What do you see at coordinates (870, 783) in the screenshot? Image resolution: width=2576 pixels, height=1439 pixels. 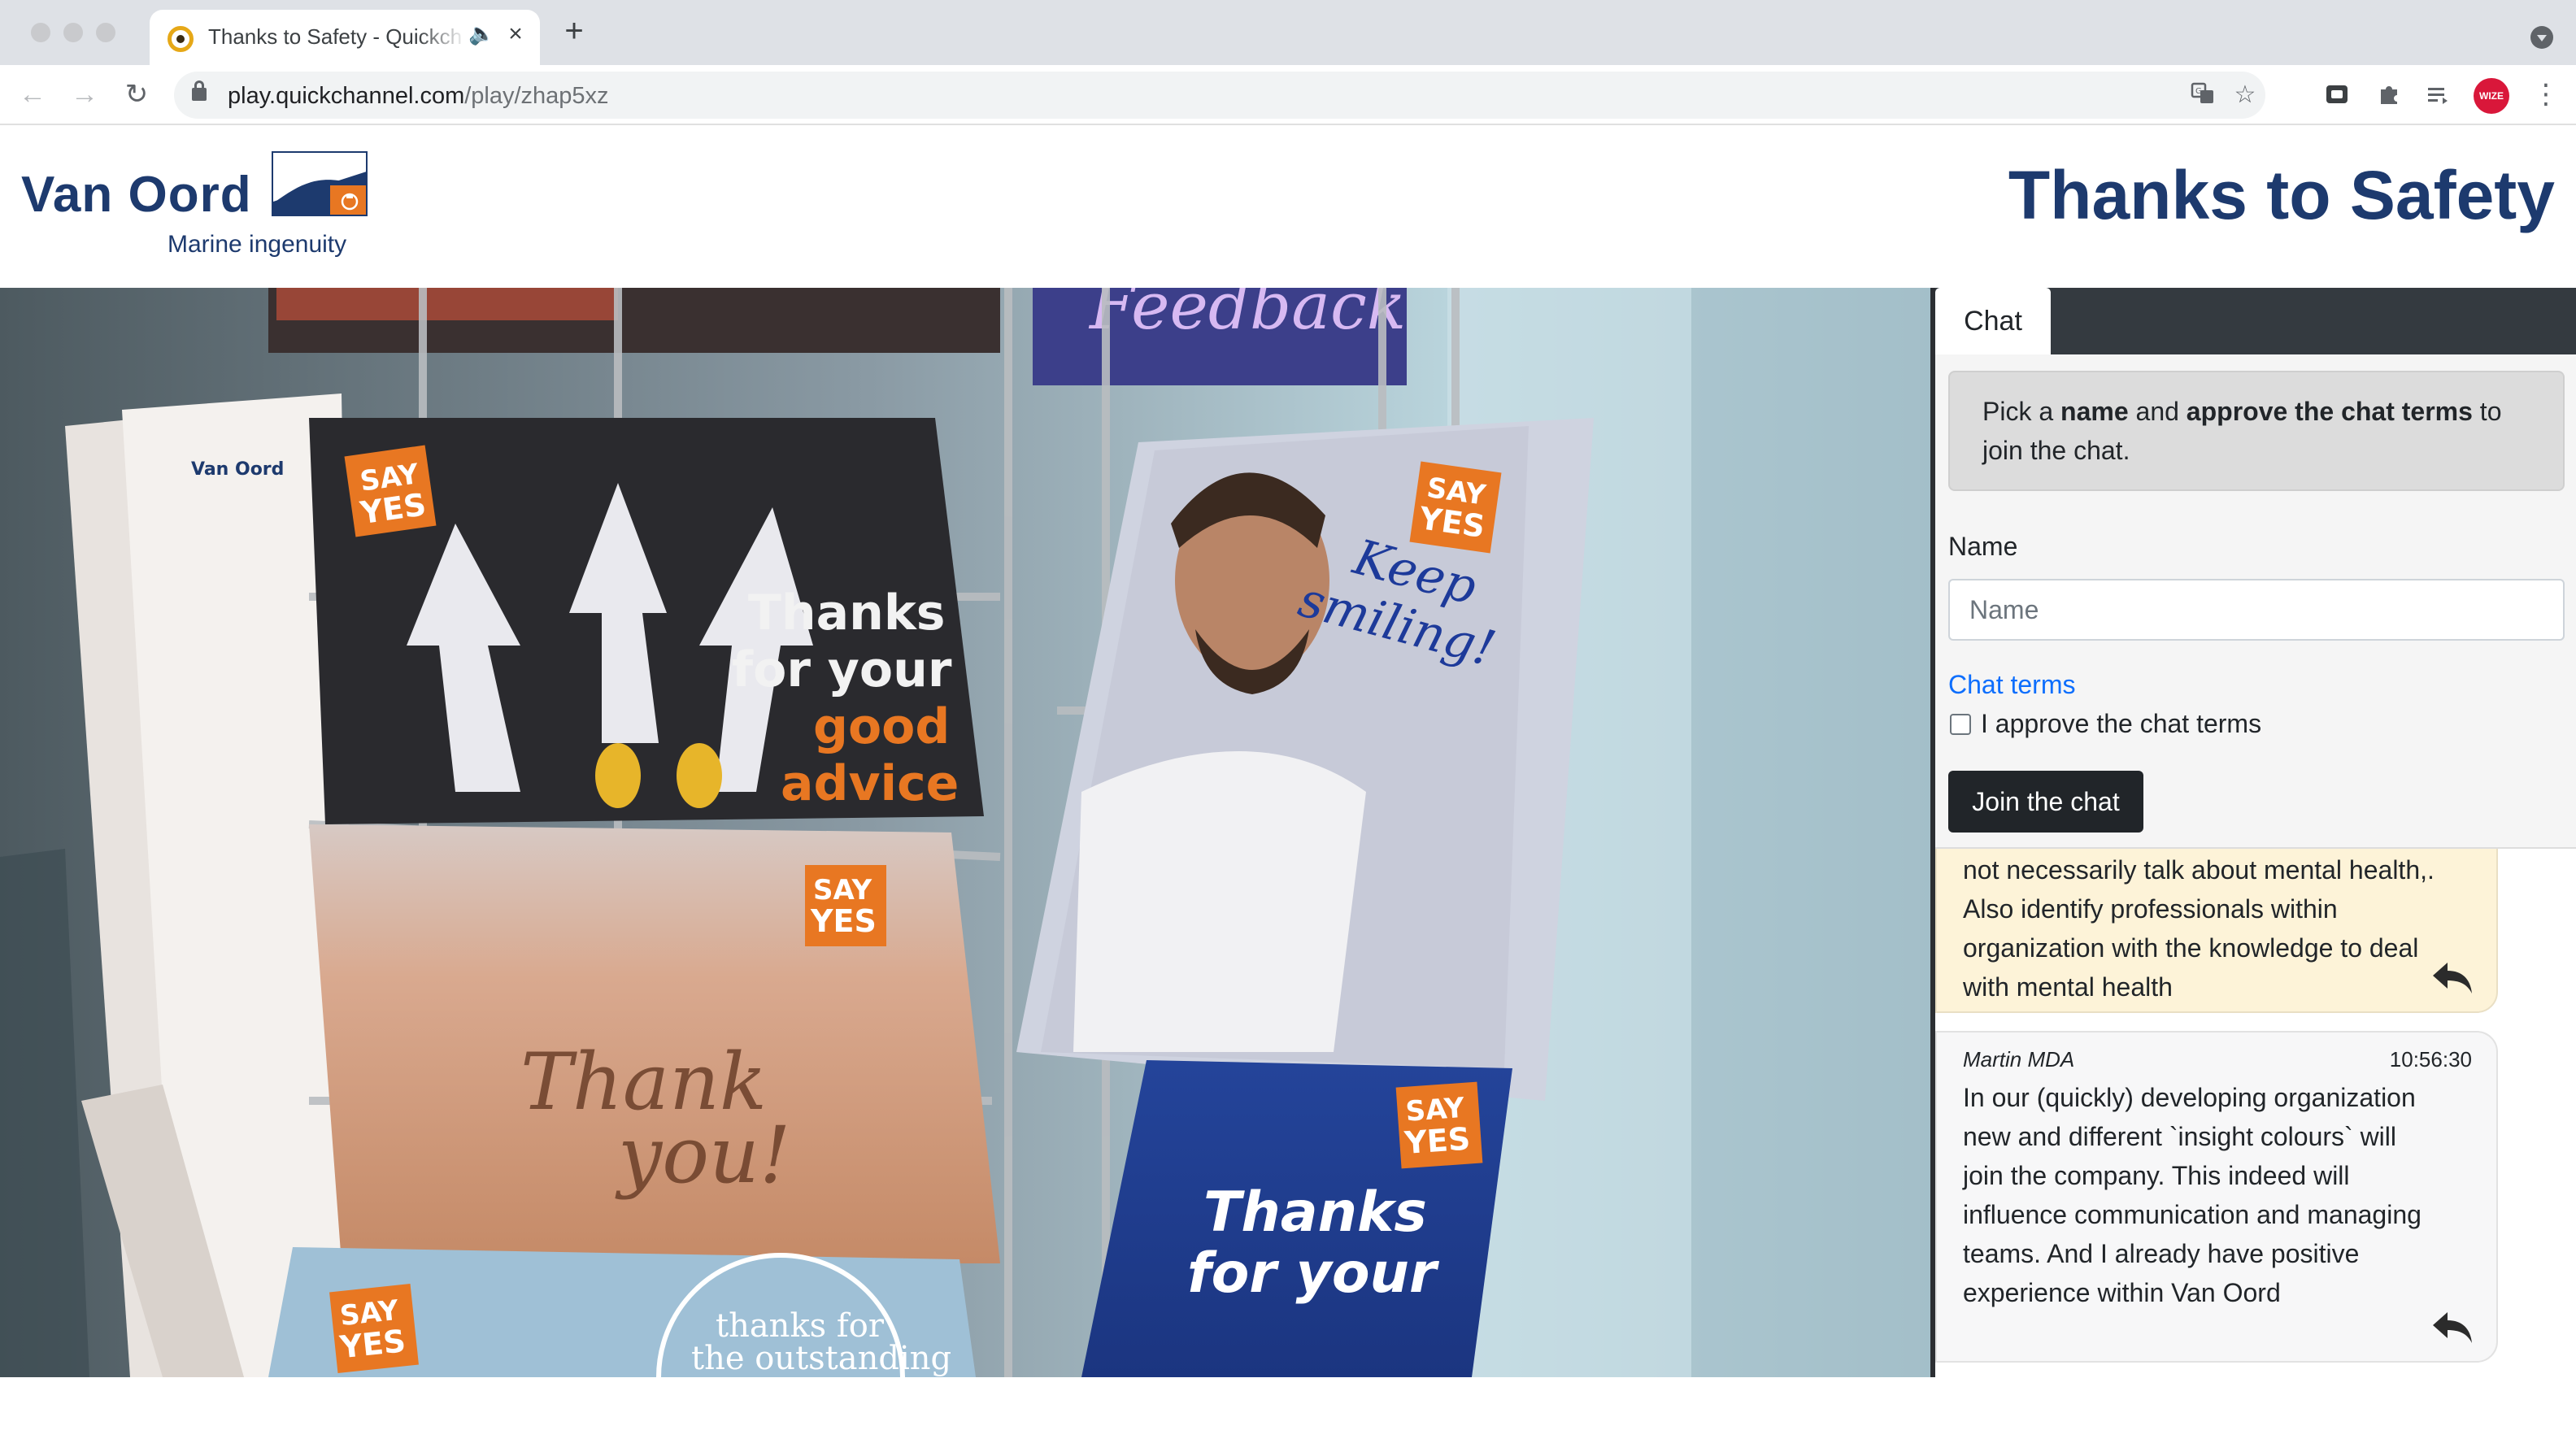 I see `svg-text: advice` at bounding box center [870, 783].